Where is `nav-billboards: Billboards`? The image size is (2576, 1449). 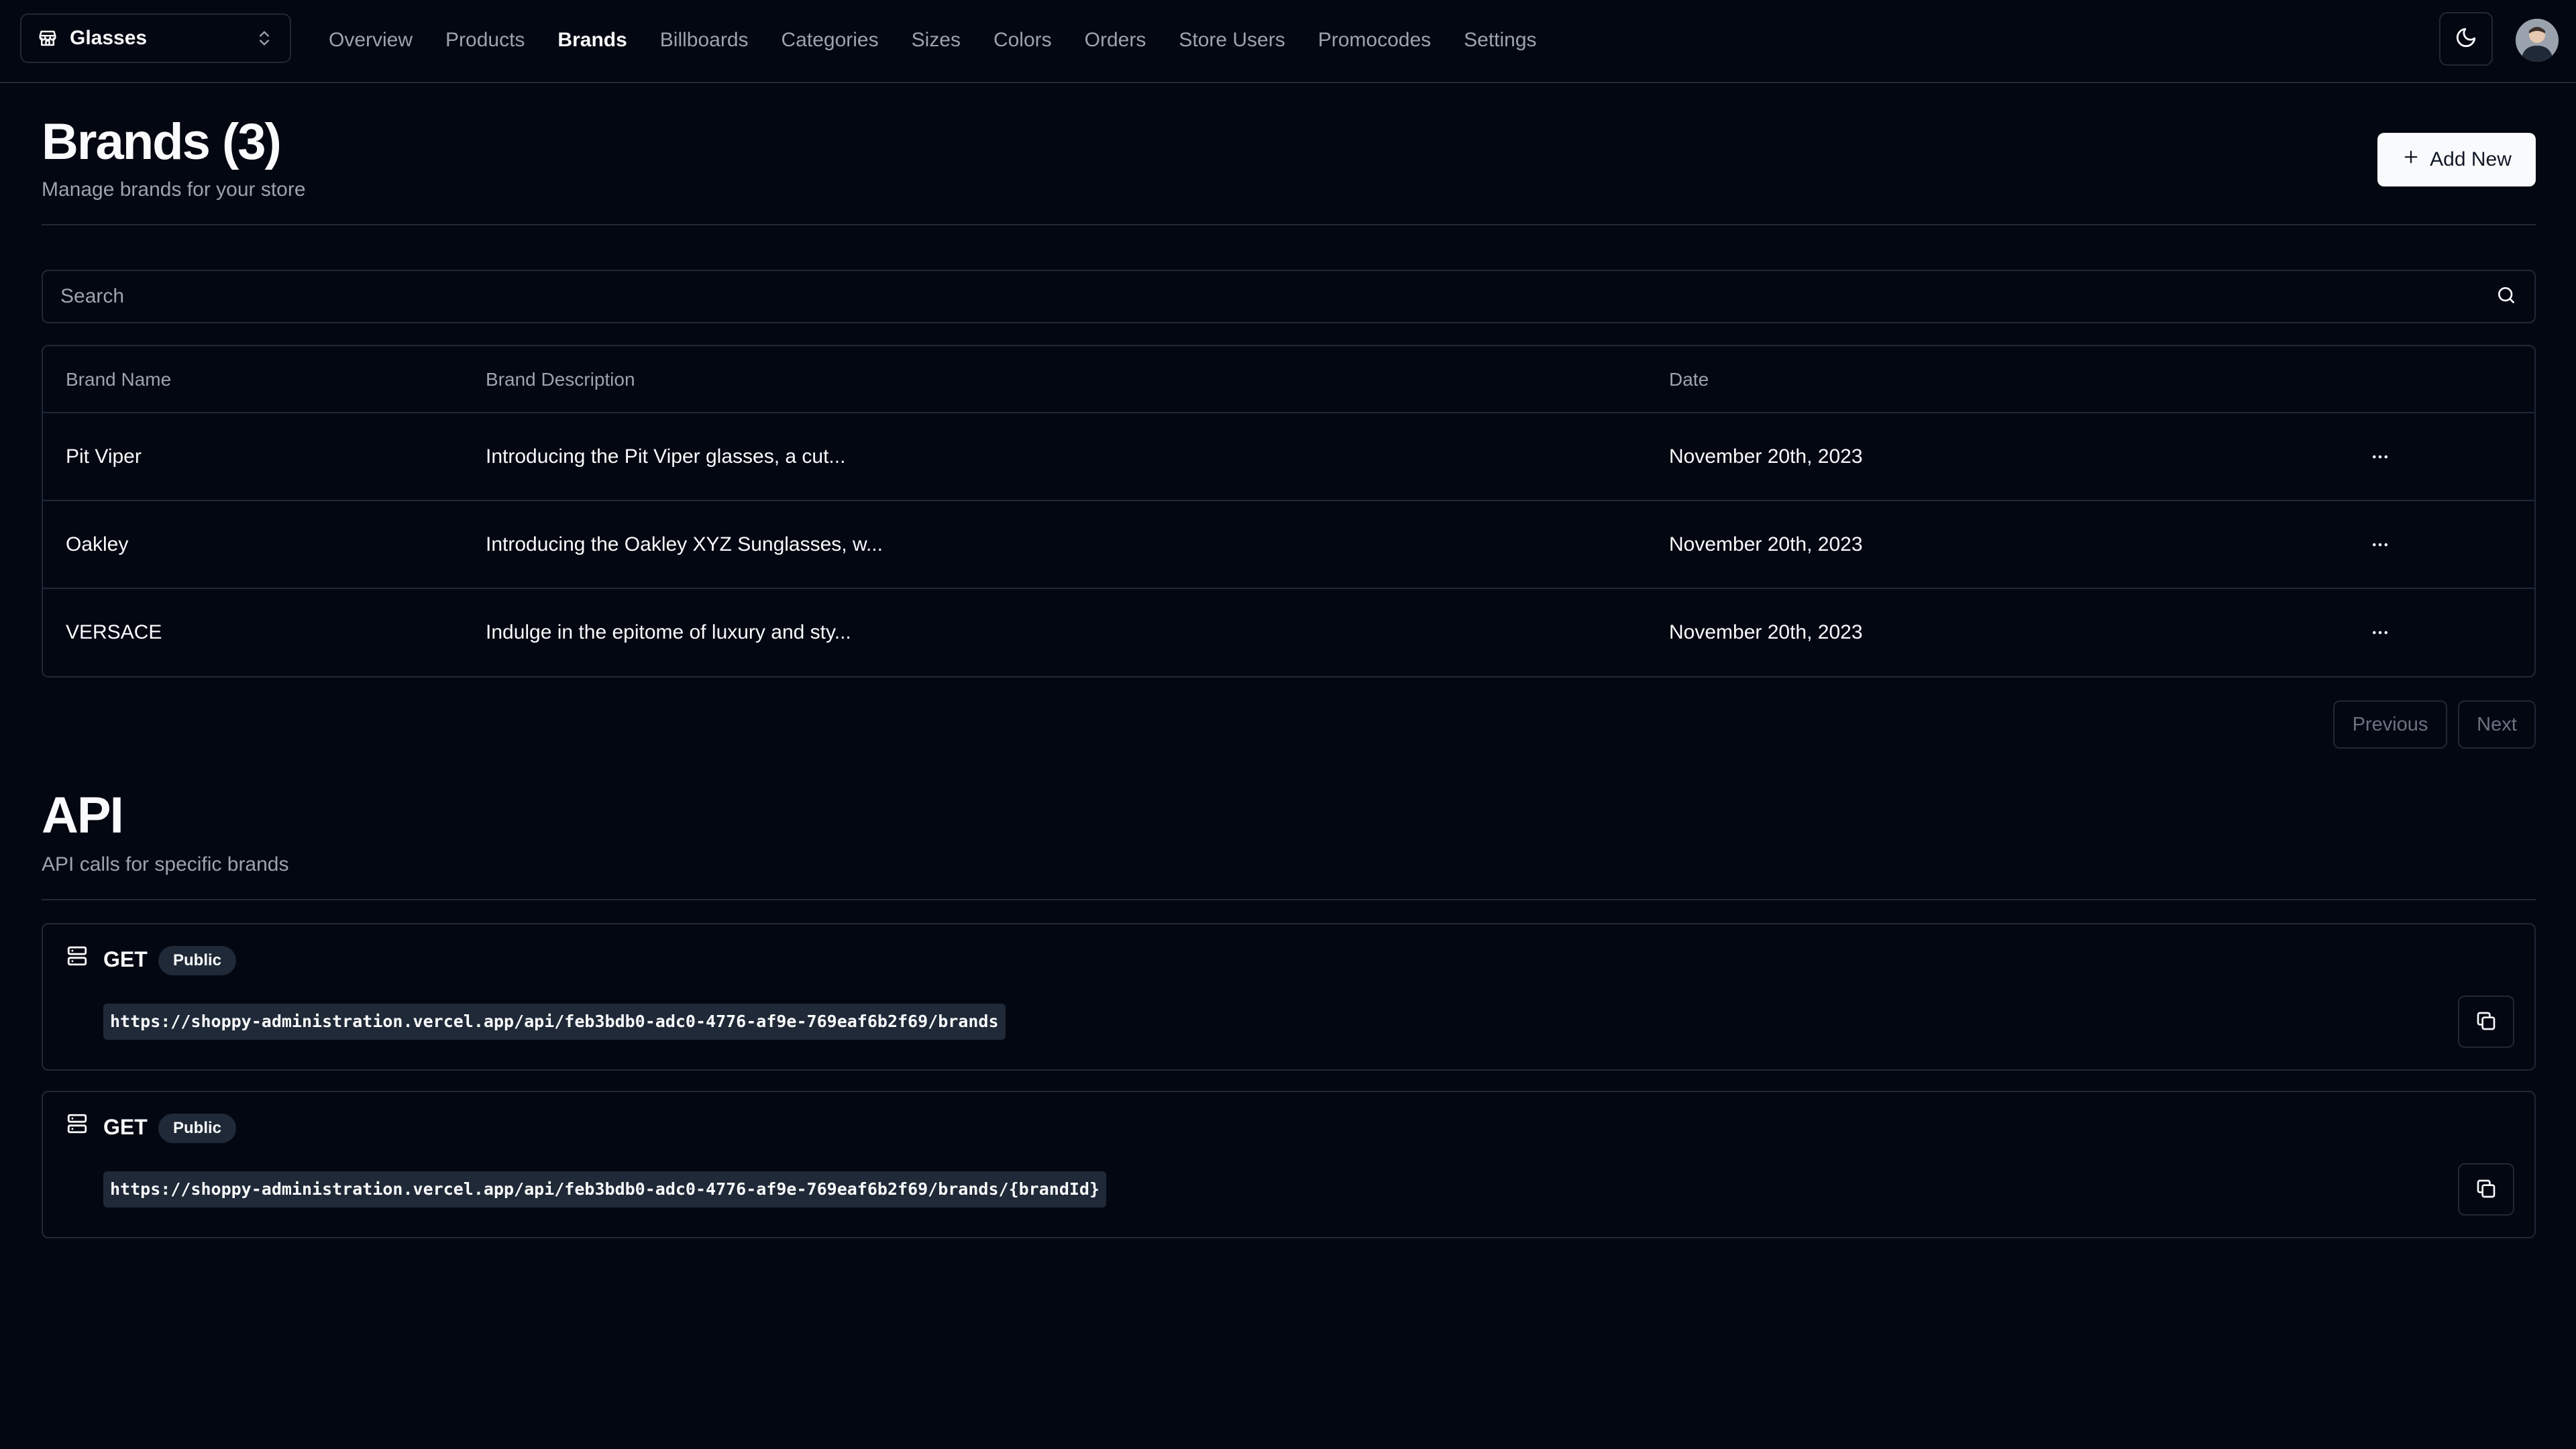
nav-billboards: Billboards is located at coordinates (704, 40).